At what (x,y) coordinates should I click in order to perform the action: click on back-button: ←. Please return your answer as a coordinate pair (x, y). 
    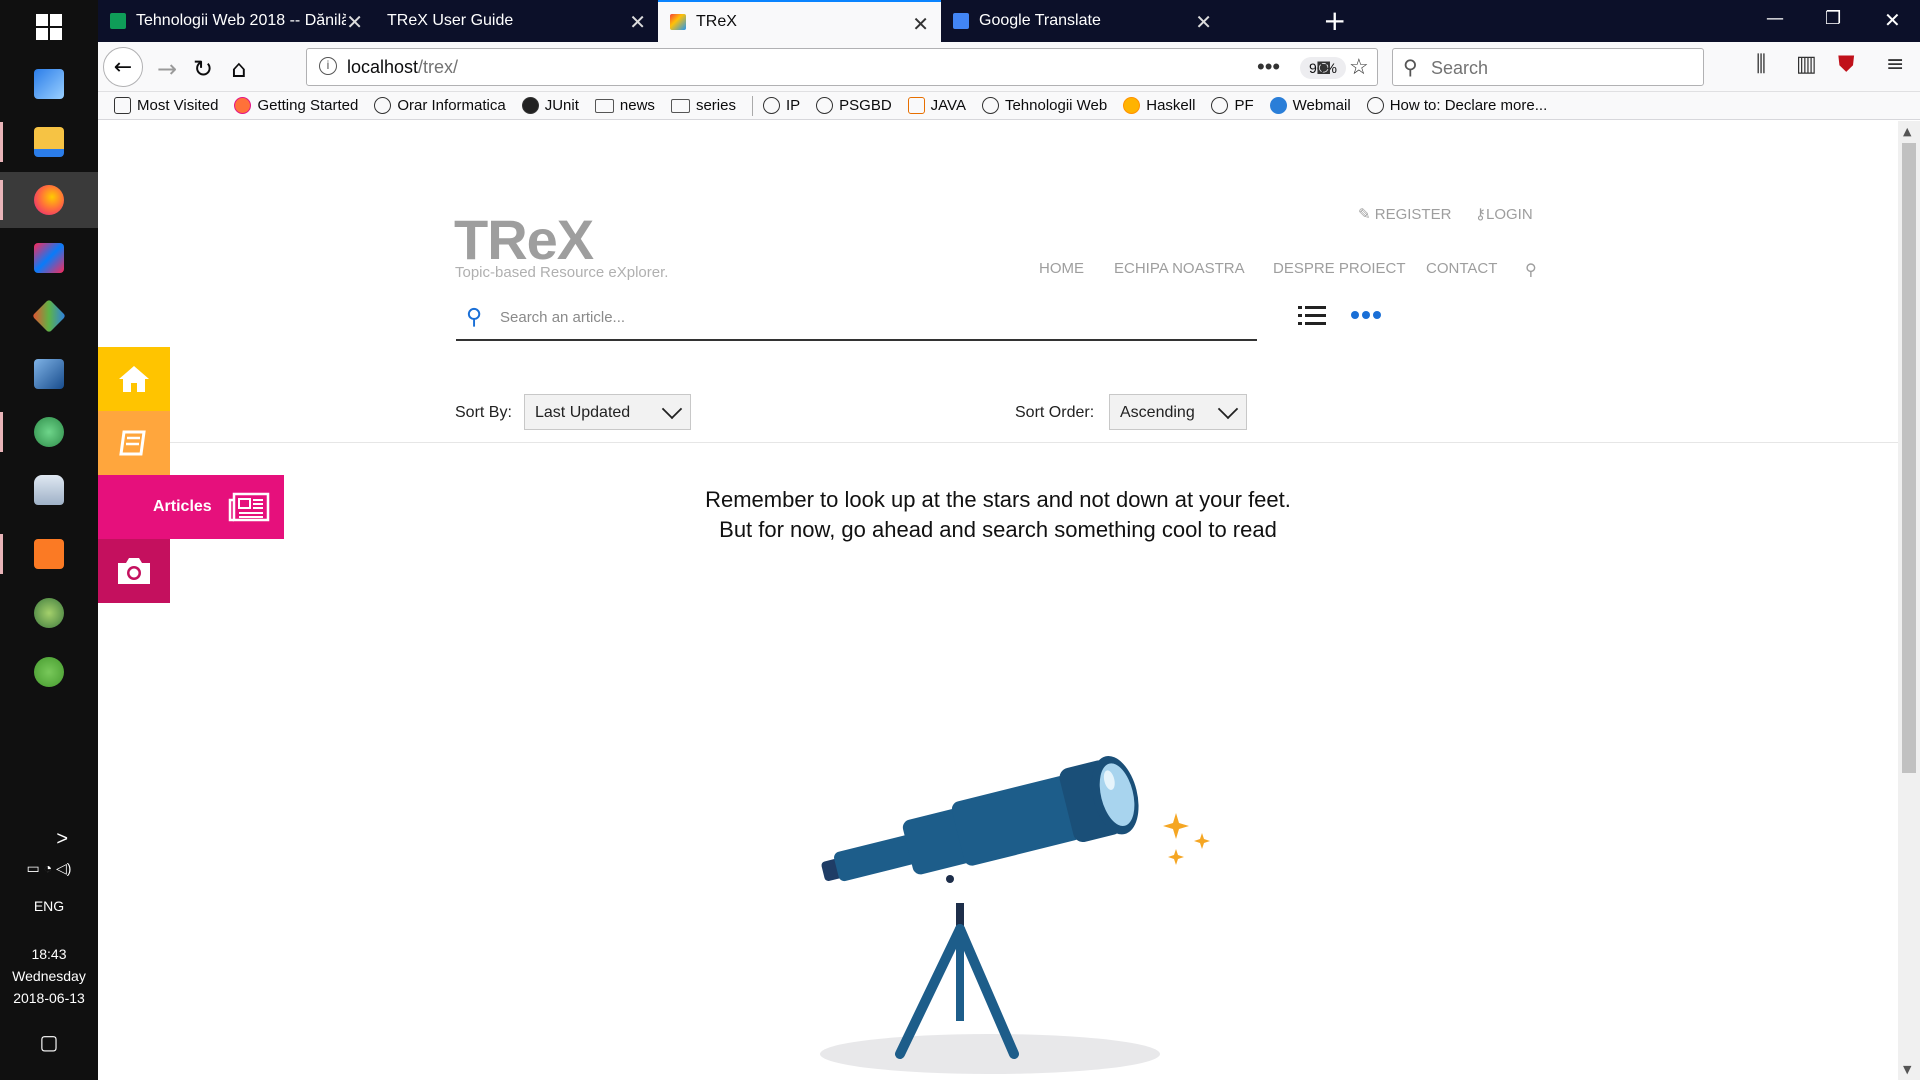
    Looking at the image, I should click on (123, 67).